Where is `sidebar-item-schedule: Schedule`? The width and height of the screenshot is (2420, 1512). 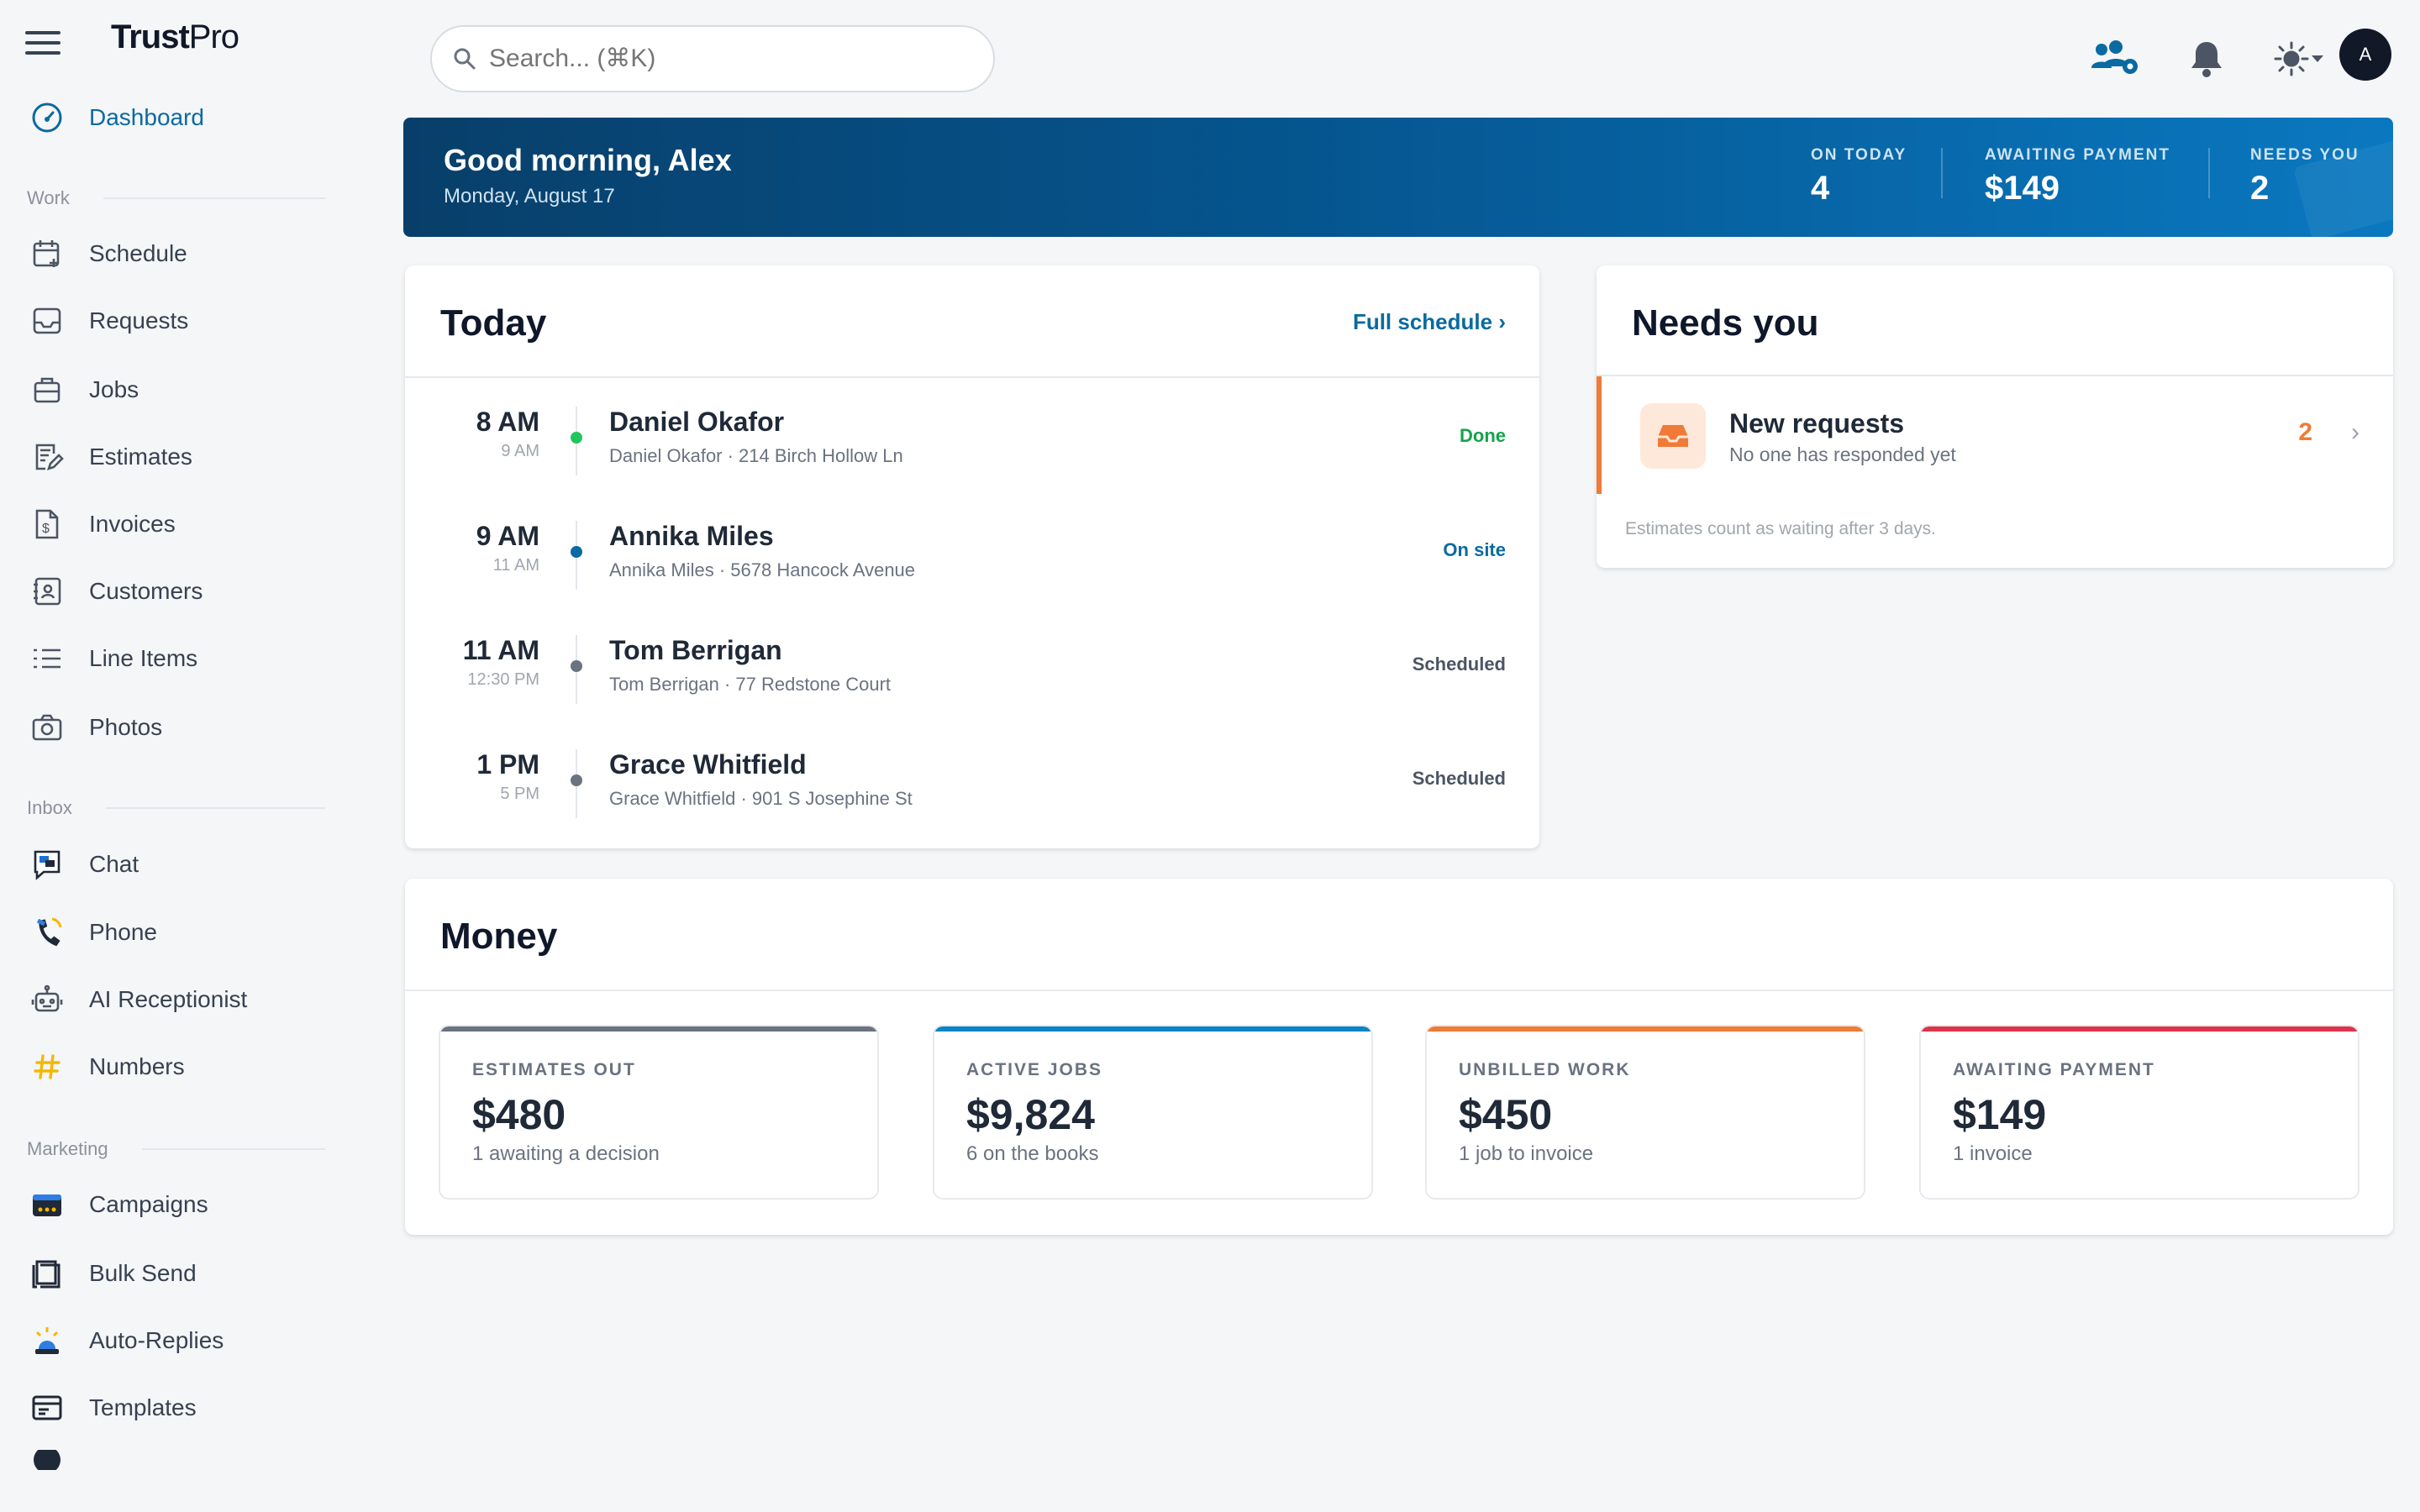 sidebar-item-schedule: Schedule is located at coordinates (180, 253).